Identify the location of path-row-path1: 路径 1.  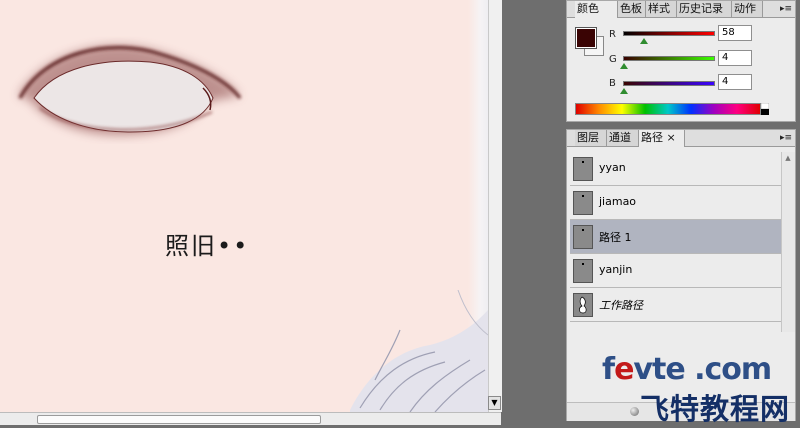
(675, 237).